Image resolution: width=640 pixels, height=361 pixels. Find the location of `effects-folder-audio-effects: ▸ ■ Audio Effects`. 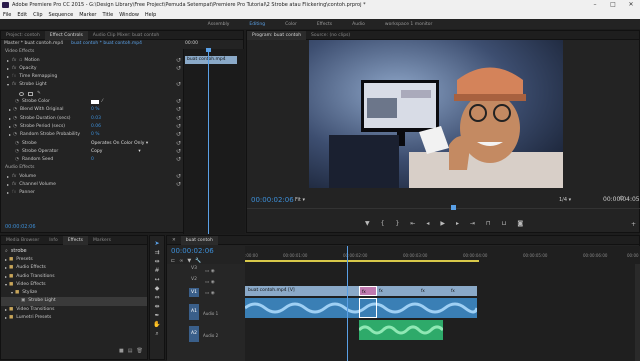

effects-folder-audio-effects: ▸ ■ Audio Effects is located at coordinates (74, 268).